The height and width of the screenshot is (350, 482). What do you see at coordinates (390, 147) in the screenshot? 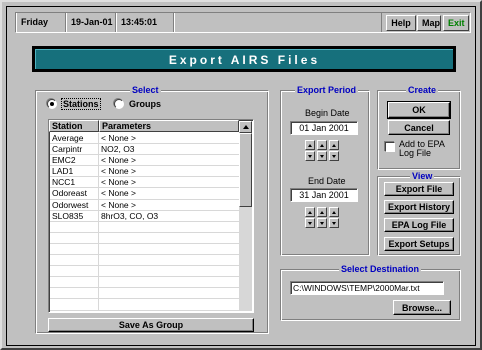
I see `add-to-epa-checkbox` at bounding box center [390, 147].